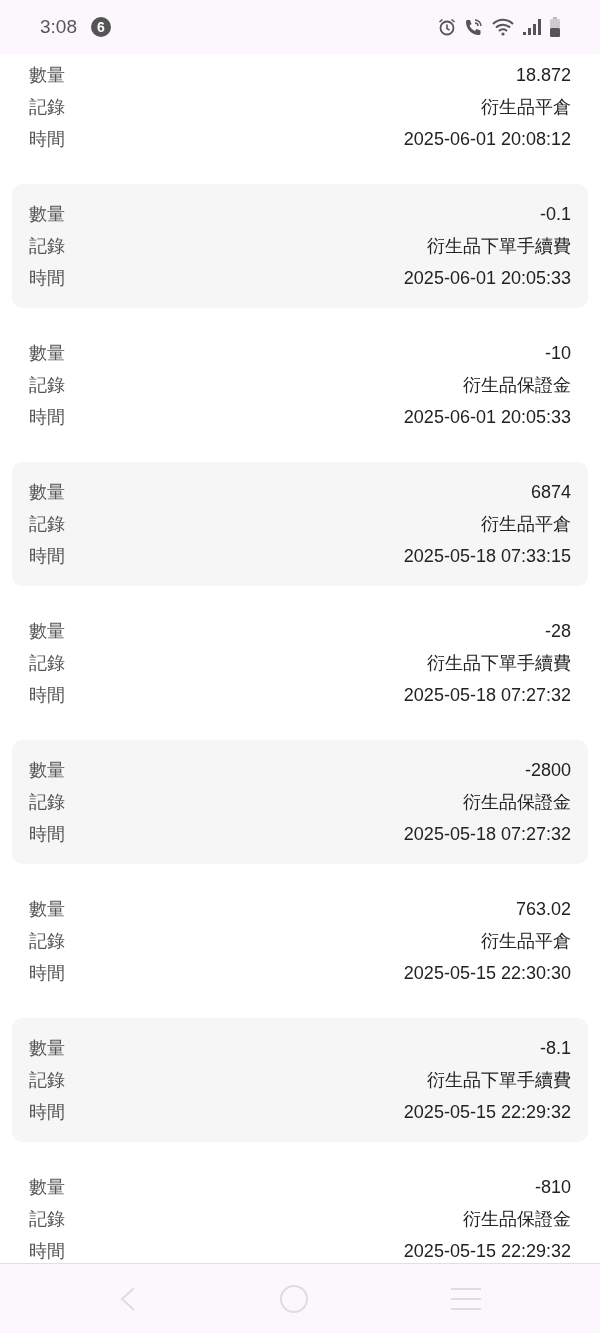 The image size is (600, 1333). What do you see at coordinates (474, 27) in the screenshot?
I see `phone-icon` at bounding box center [474, 27].